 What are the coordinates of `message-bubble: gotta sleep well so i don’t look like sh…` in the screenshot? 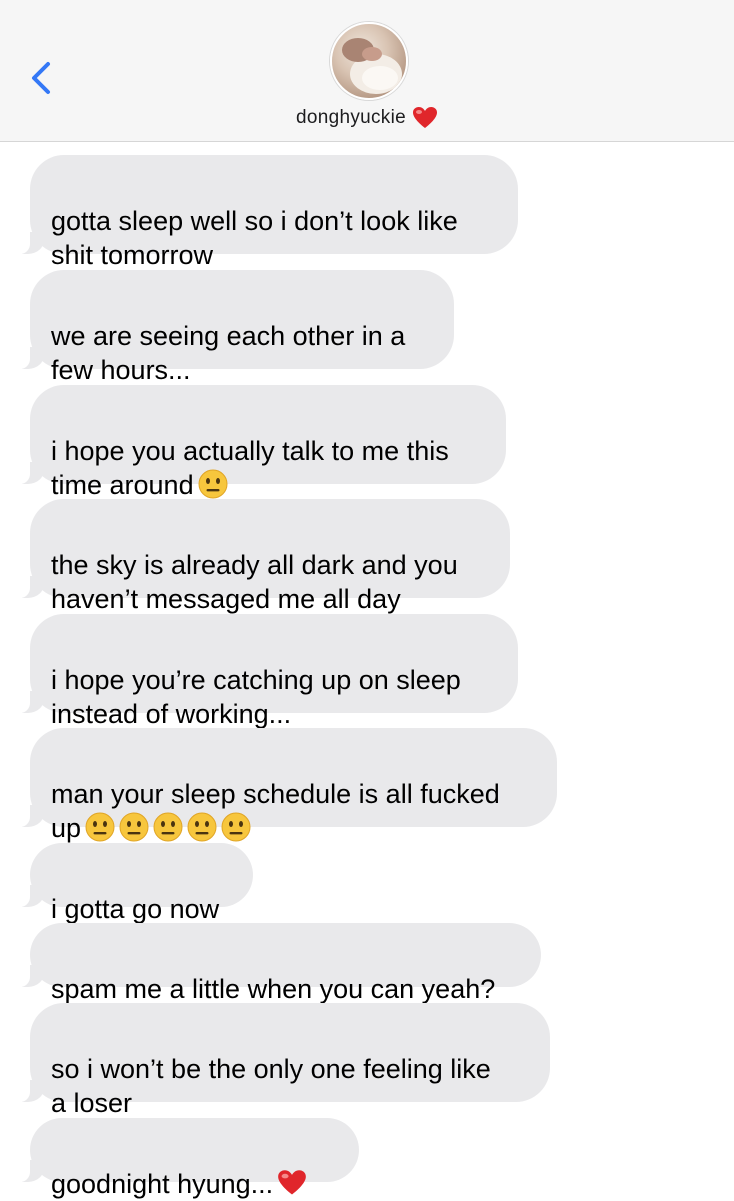 It's located at (267, 212).